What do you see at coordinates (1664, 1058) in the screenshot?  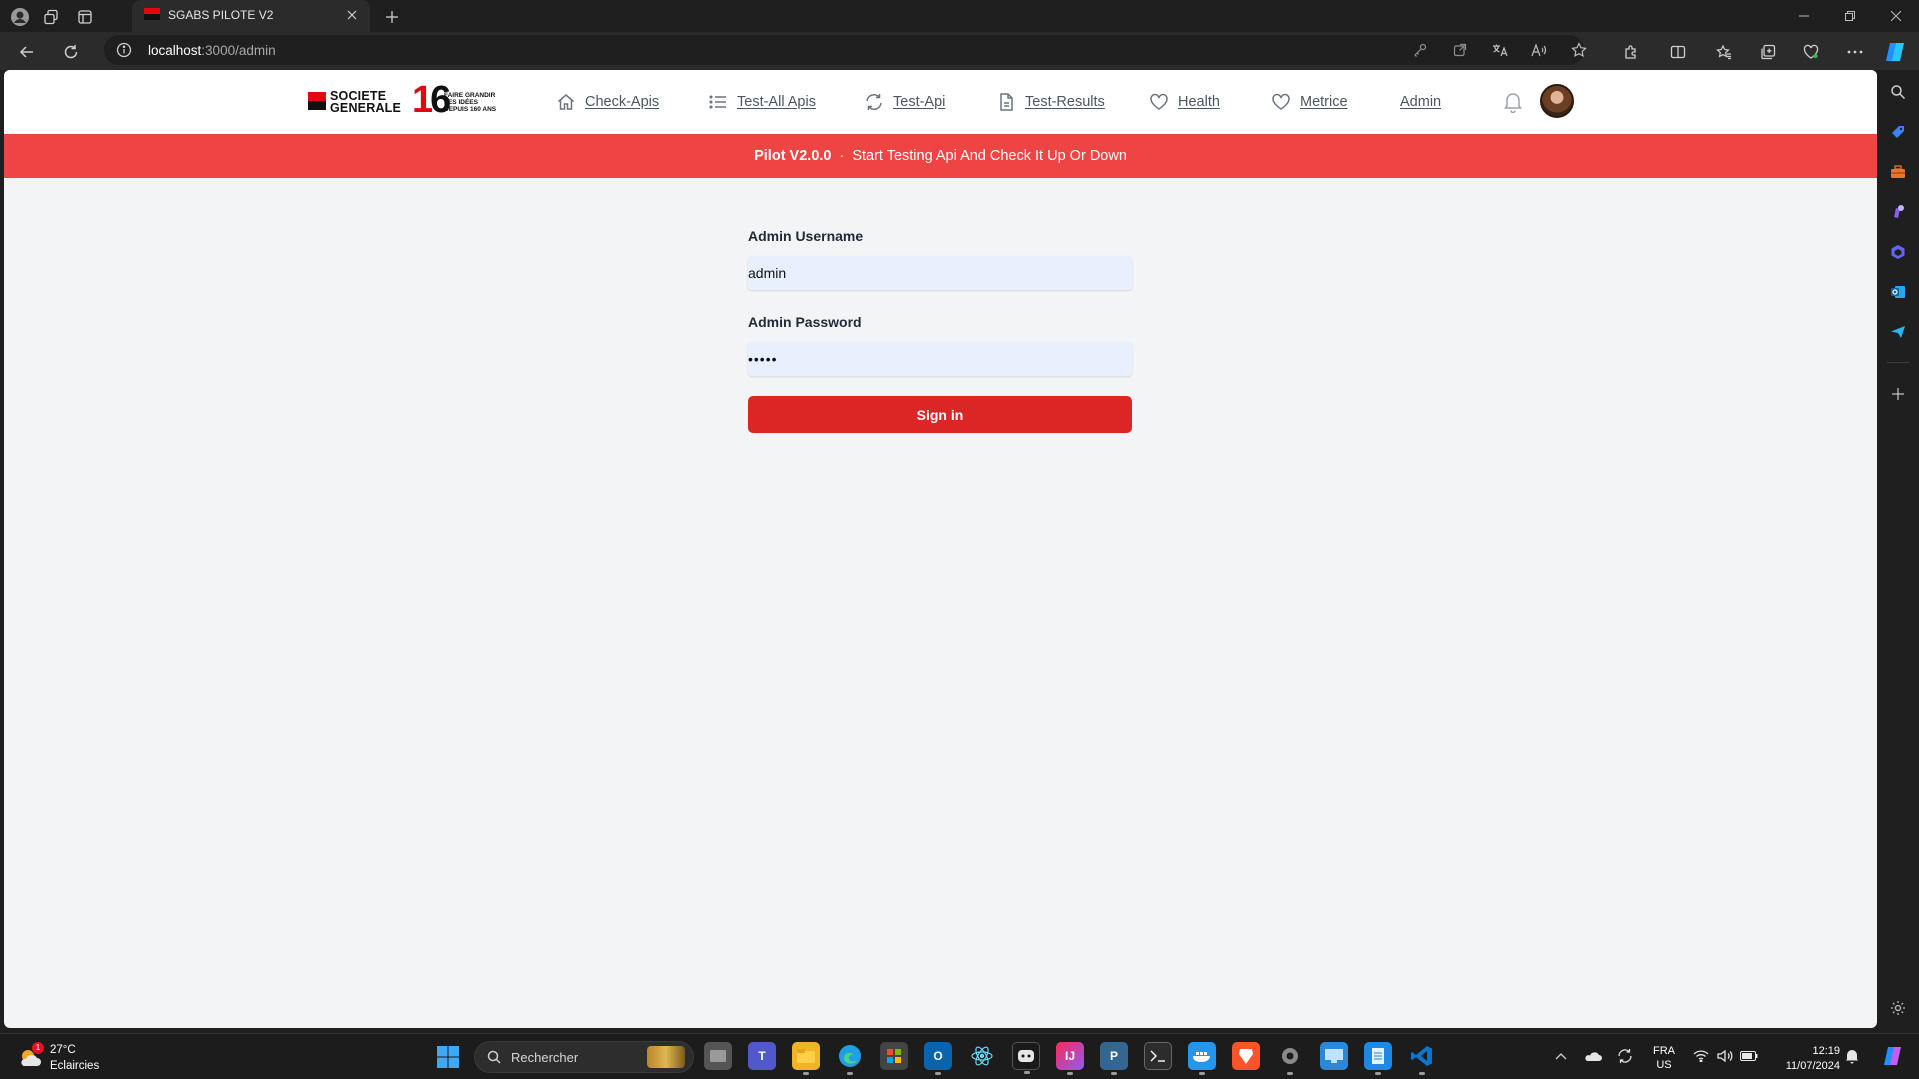 I see `language-indicator: FRA US` at bounding box center [1664, 1058].